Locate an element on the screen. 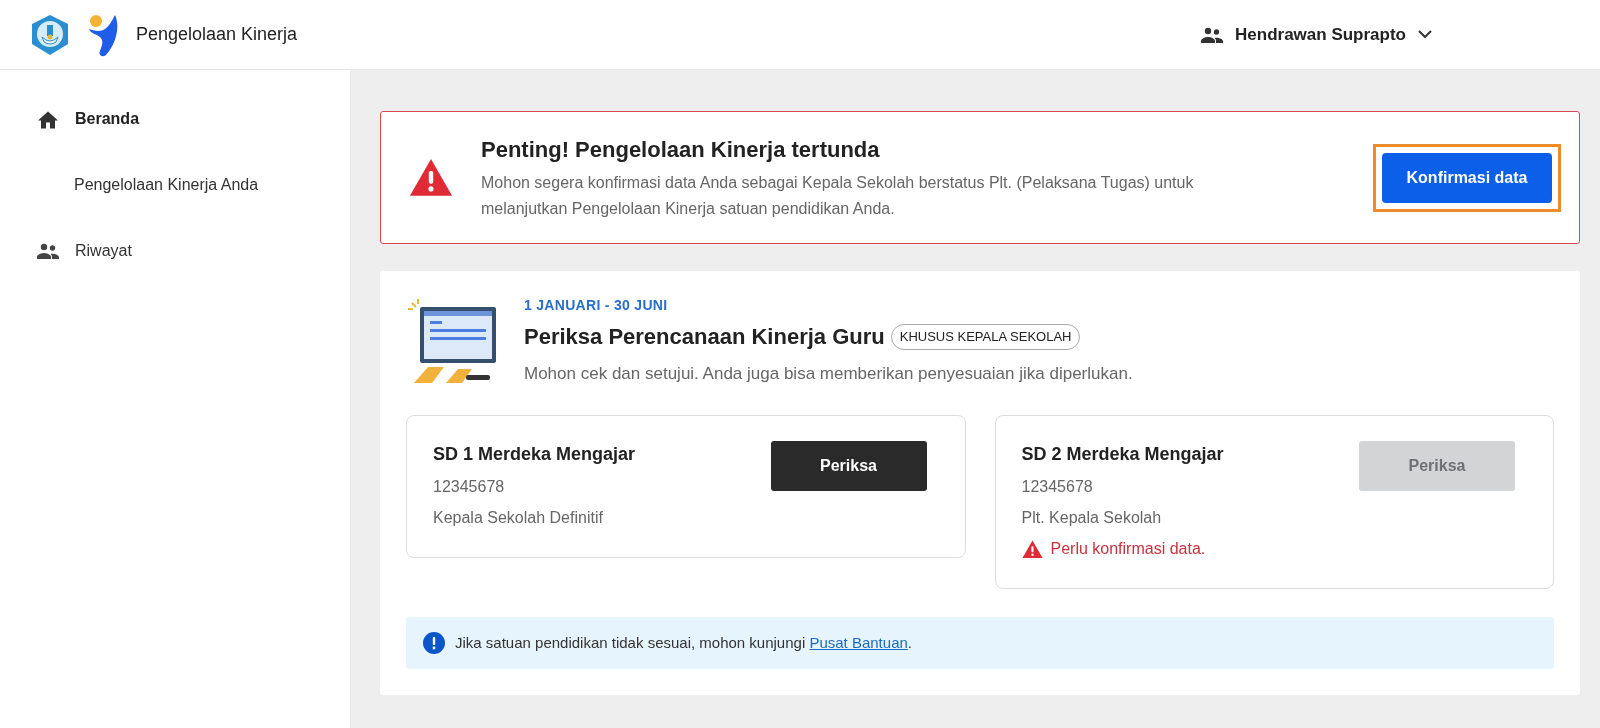 The width and height of the screenshot is (1600, 728). task-title: Periksa Perencanaan Kinerja Guru is located at coordinates (704, 337).